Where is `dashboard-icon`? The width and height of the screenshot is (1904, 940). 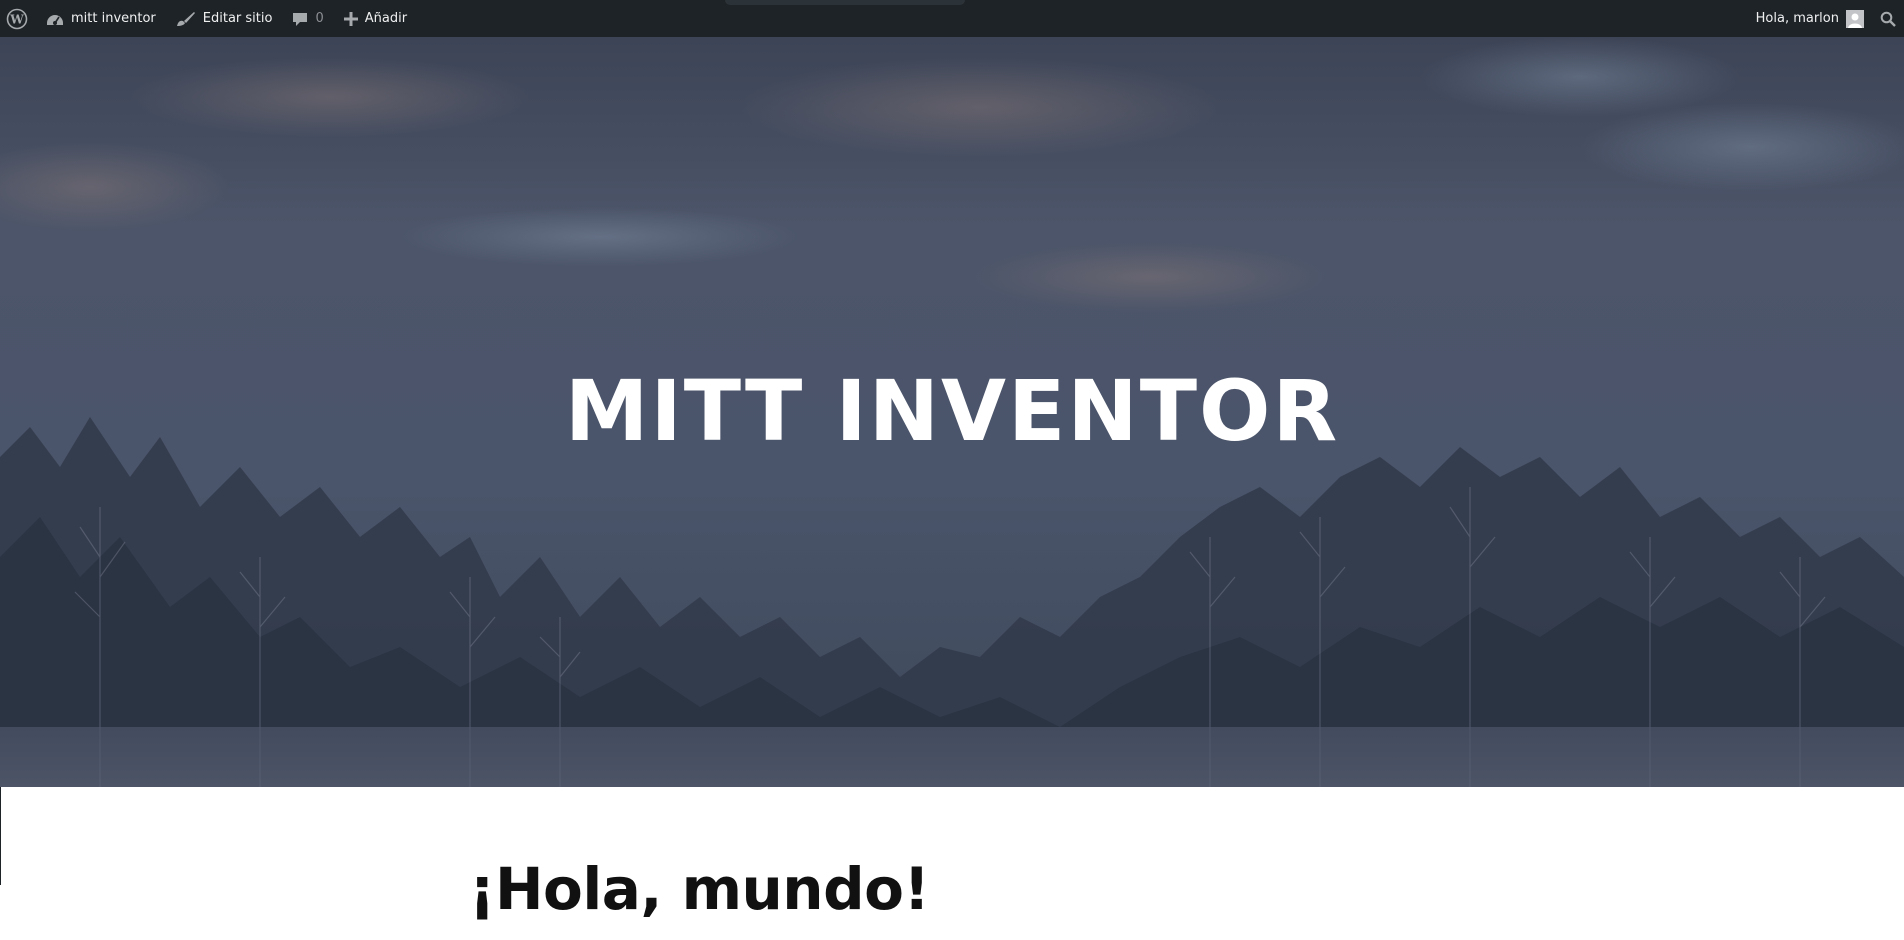 dashboard-icon is located at coordinates (55, 19).